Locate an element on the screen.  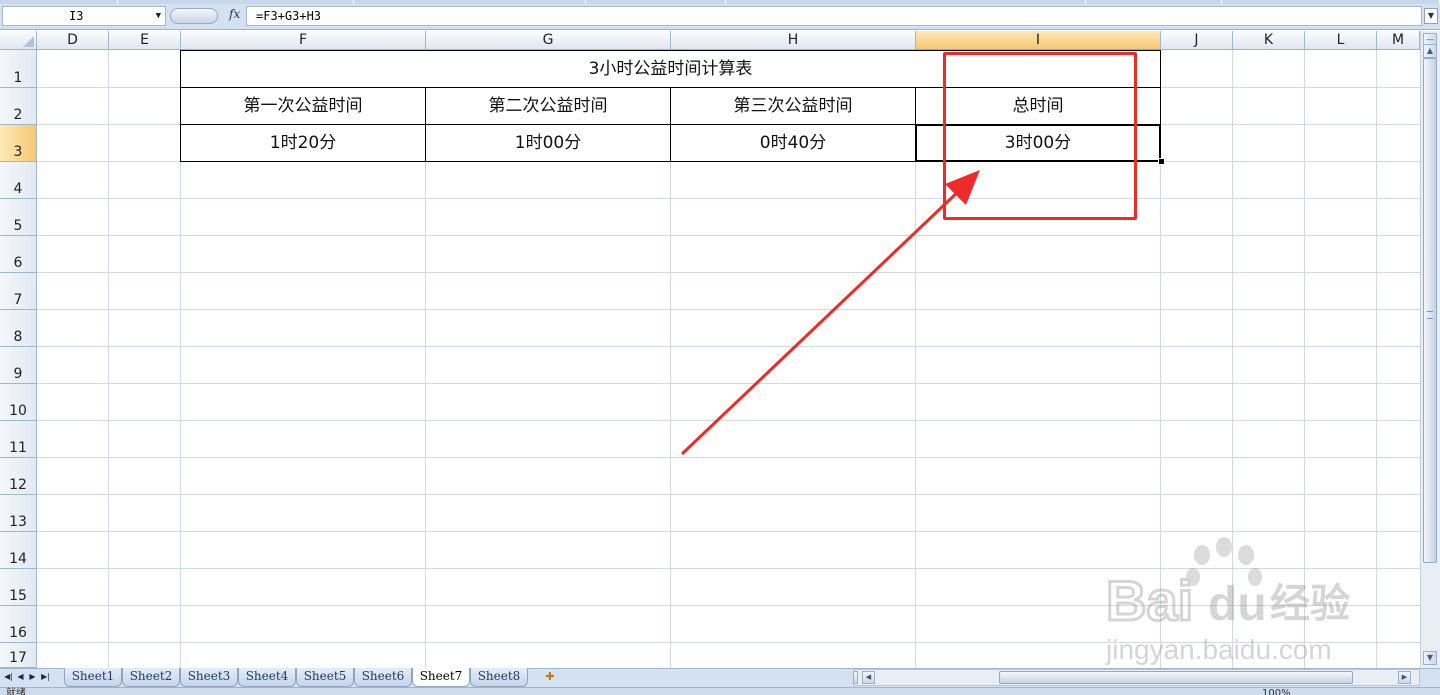
horizontal-scroll-thumb is located at coordinates (1176, 677).